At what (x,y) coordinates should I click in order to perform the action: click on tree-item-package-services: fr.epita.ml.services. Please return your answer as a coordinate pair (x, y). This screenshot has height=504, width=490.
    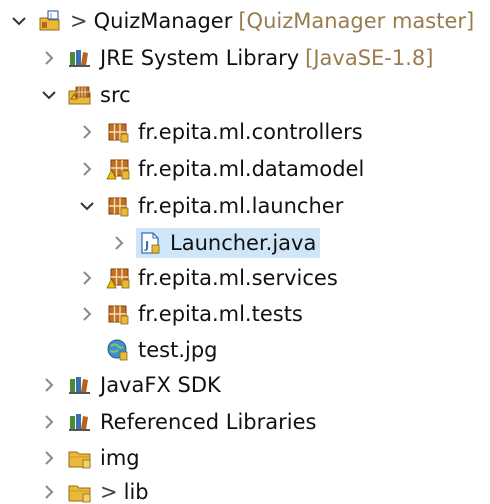
    Looking at the image, I should click on (208, 278).